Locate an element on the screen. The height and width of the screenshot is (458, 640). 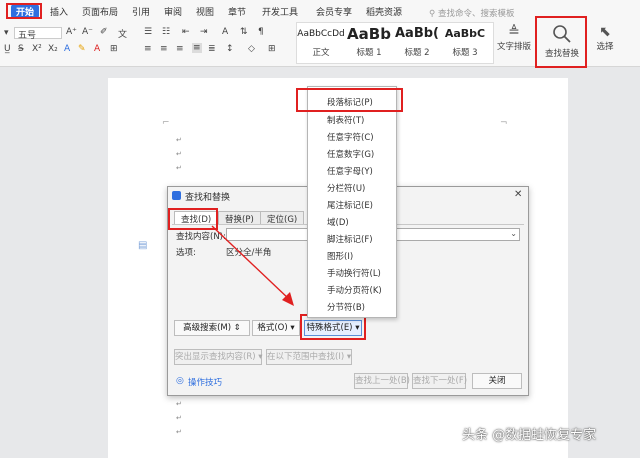
menu-item-any-char: 任意字符(C) is located at coordinates (350, 137).